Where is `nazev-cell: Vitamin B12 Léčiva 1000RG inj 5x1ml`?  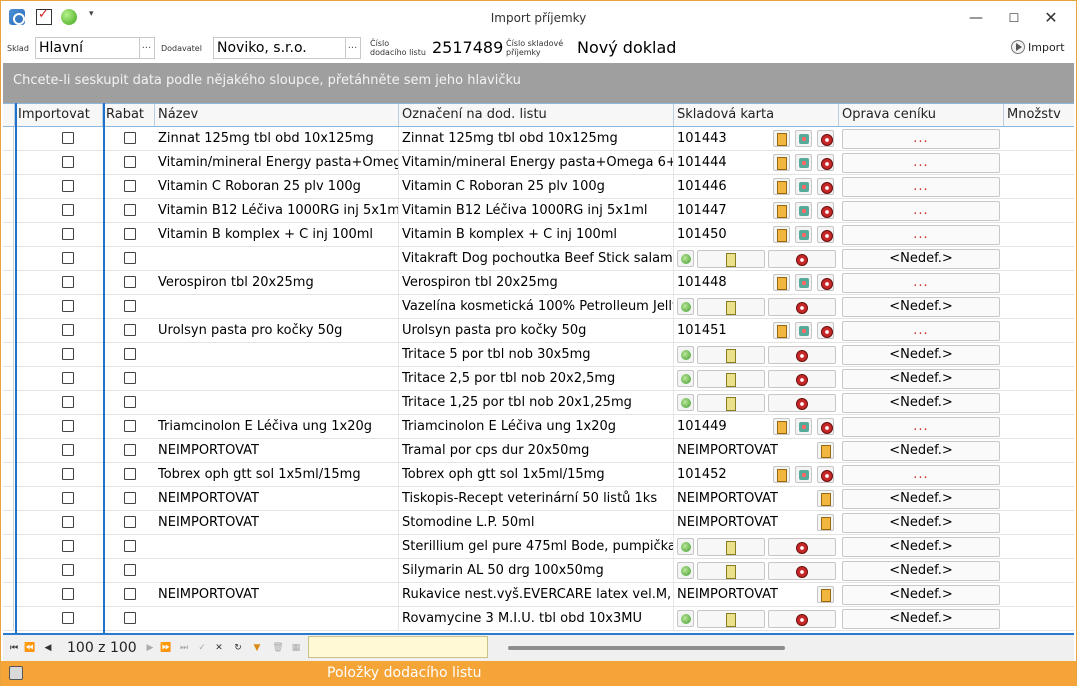 nazev-cell: Vitamin B12 Léčiva 1000RG inj 5x1ml is located at coordinates (277, 210).